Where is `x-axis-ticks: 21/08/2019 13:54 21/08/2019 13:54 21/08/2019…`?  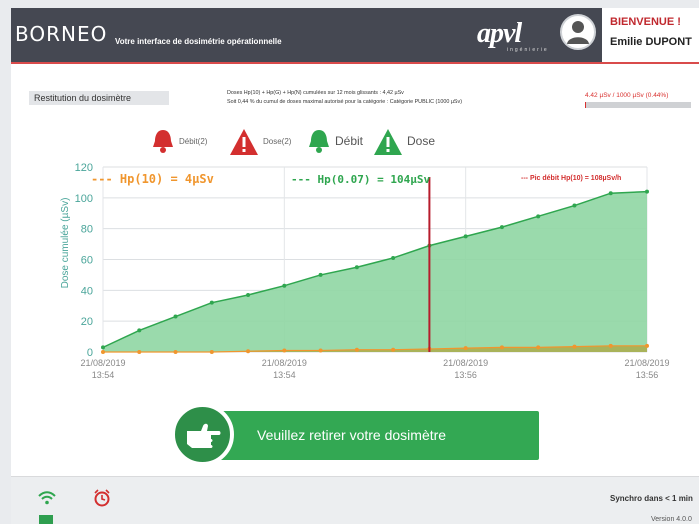 x-axis-ticks: 21/08/2019 13:54 21/08/2019 13:54 21/08/2019… is located at coordinates (374, 369).